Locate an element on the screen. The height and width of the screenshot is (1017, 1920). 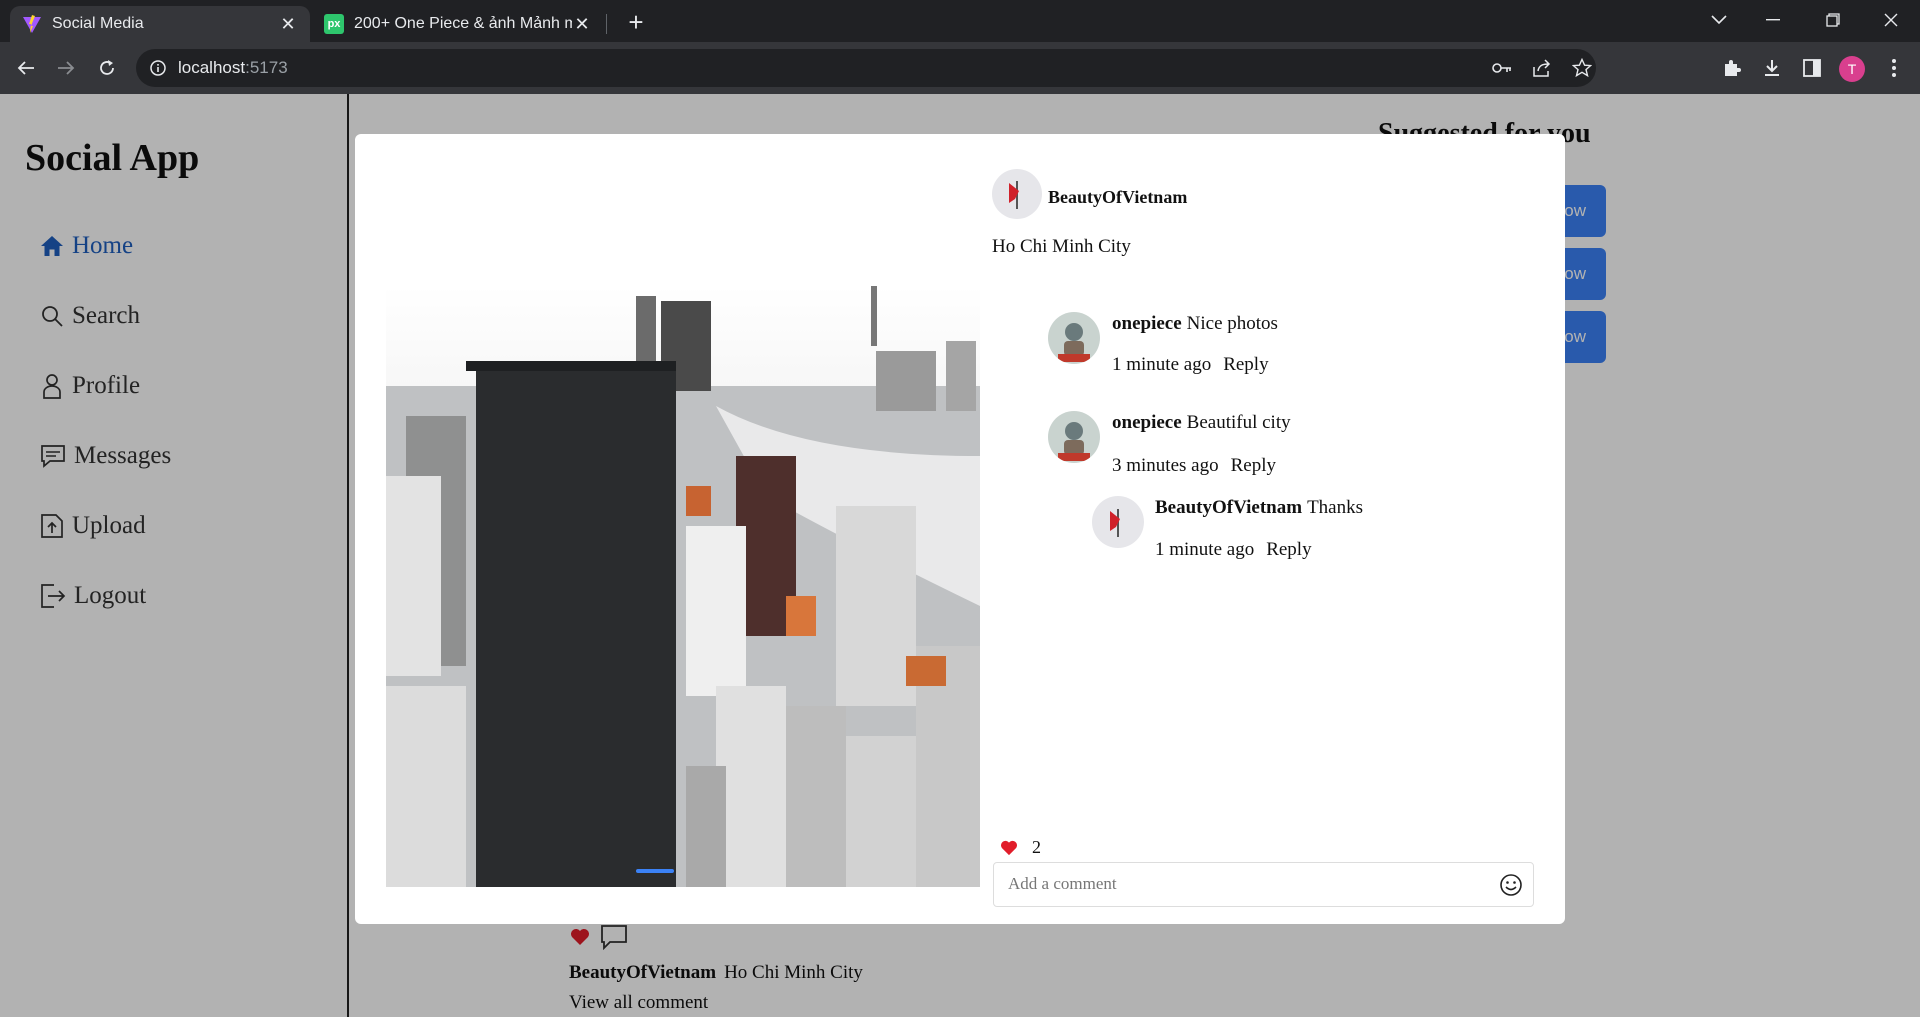
url-text: localhost:5173 is located at coordinates (233, 68).